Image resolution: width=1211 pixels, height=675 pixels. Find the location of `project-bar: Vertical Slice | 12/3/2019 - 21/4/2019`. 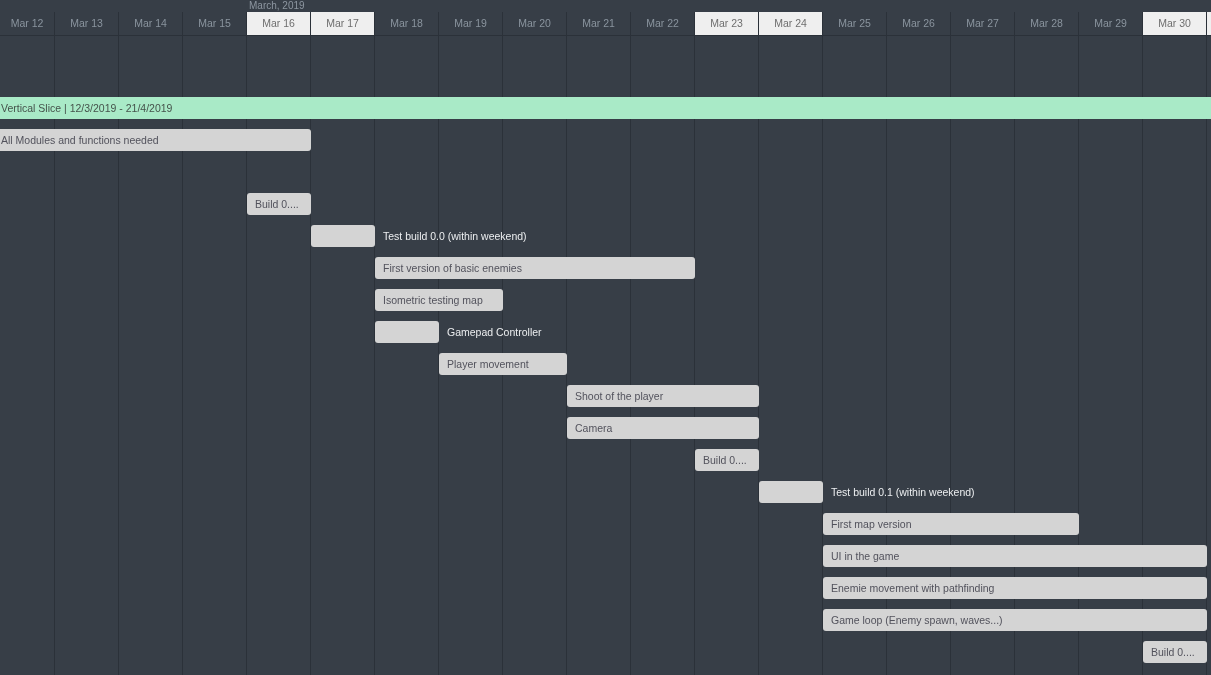

project-bar: Vertical Slice | 12/3/2019 - 21/4/2019 is located at coordinates (605, 108).